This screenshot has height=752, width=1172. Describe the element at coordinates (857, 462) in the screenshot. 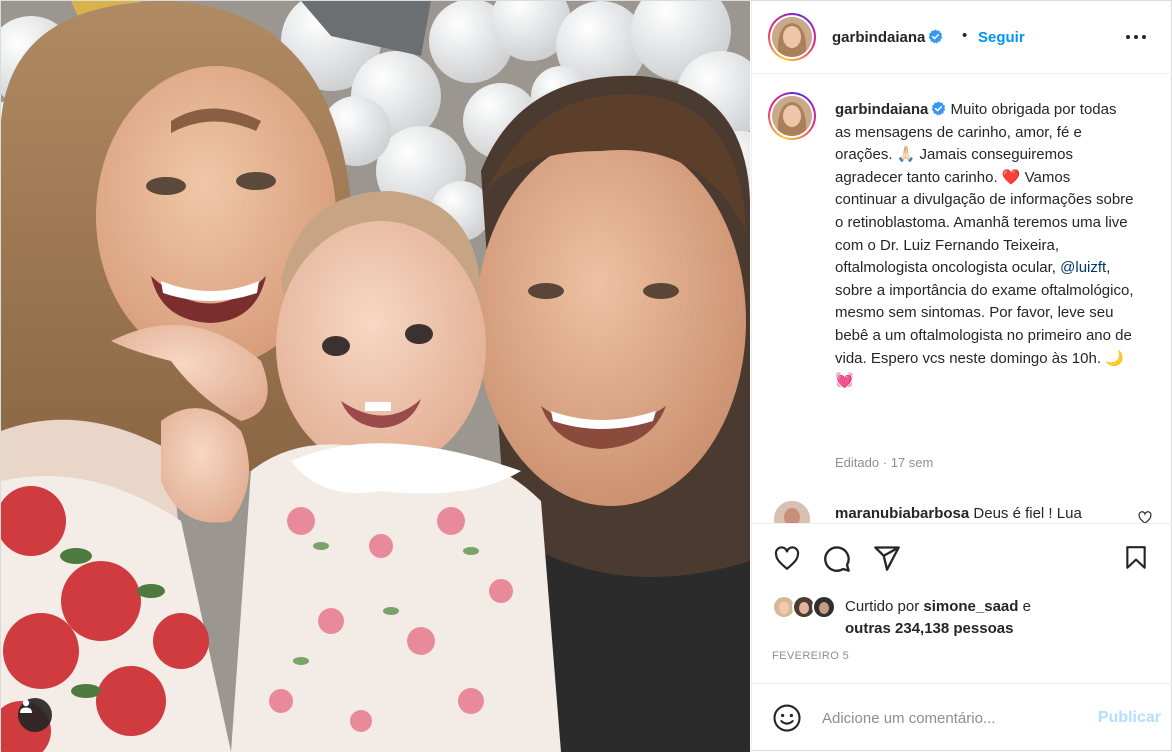

I see `edited-label: Editado` at that location.